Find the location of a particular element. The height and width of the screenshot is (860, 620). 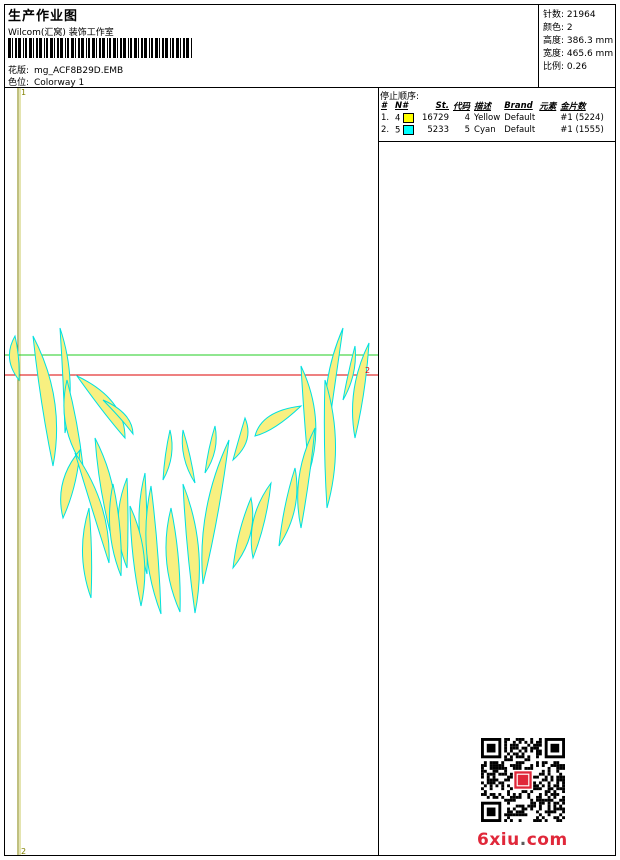

page-title: 生产作业图 is located at coordinates (43, 16).